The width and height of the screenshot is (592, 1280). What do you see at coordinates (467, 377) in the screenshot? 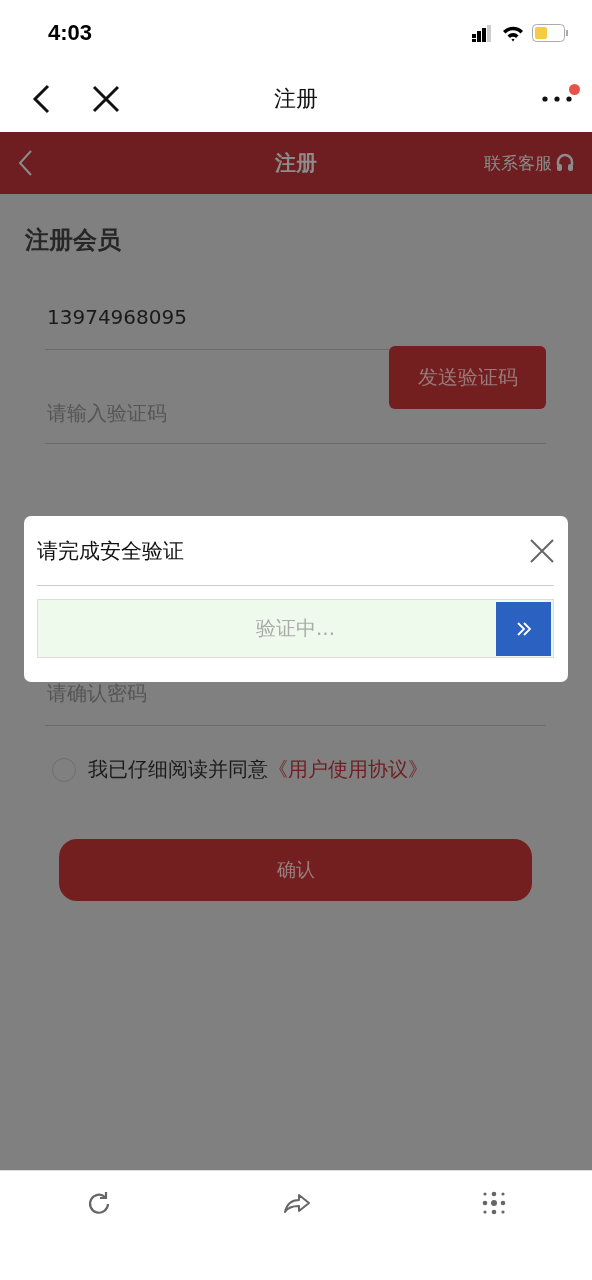
I see `send-code-button: 发送验证码` at bounding box center [467, 377].